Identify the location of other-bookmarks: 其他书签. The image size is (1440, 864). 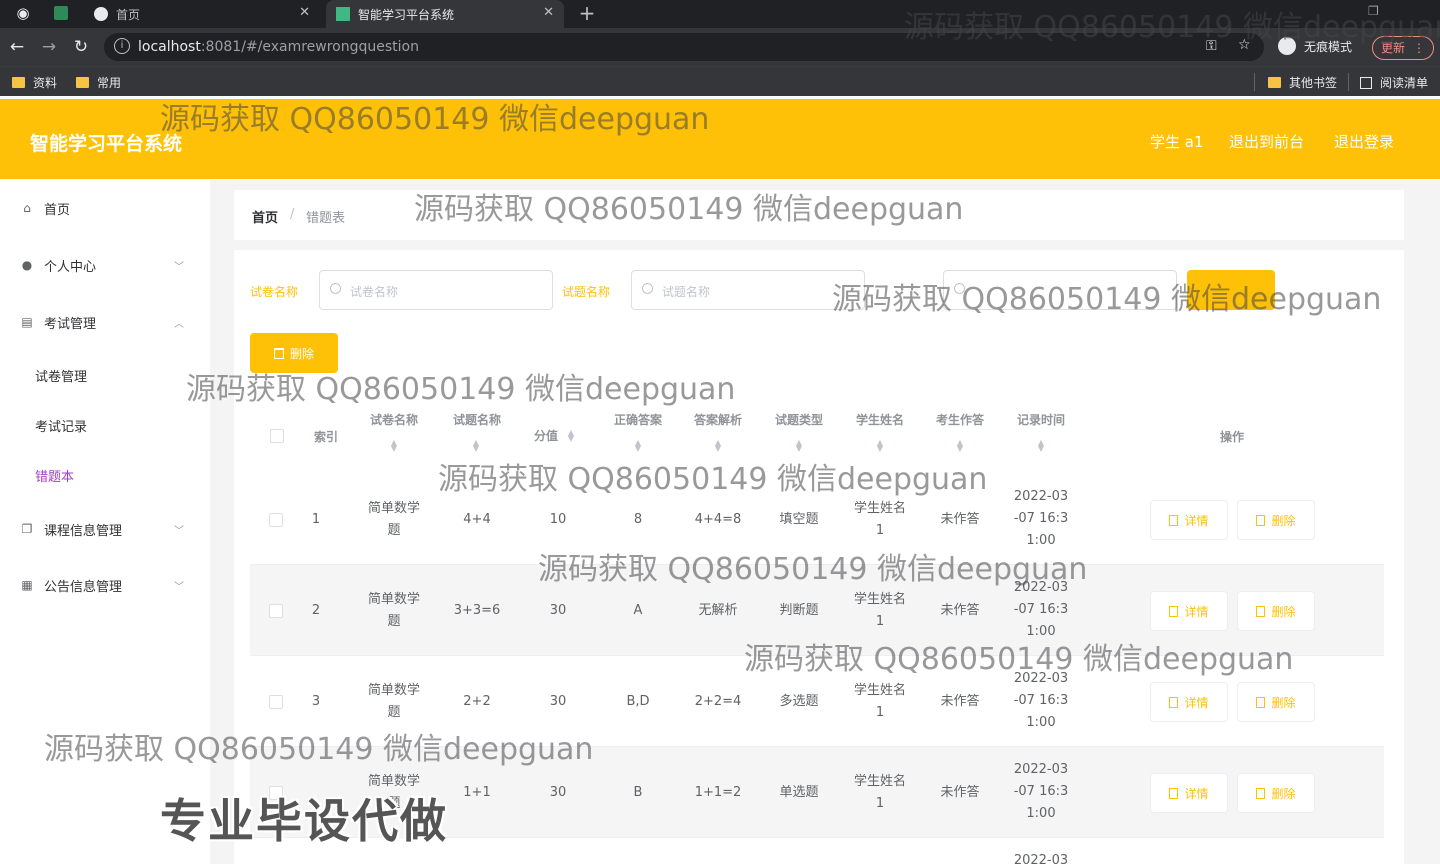
(1302, 82).